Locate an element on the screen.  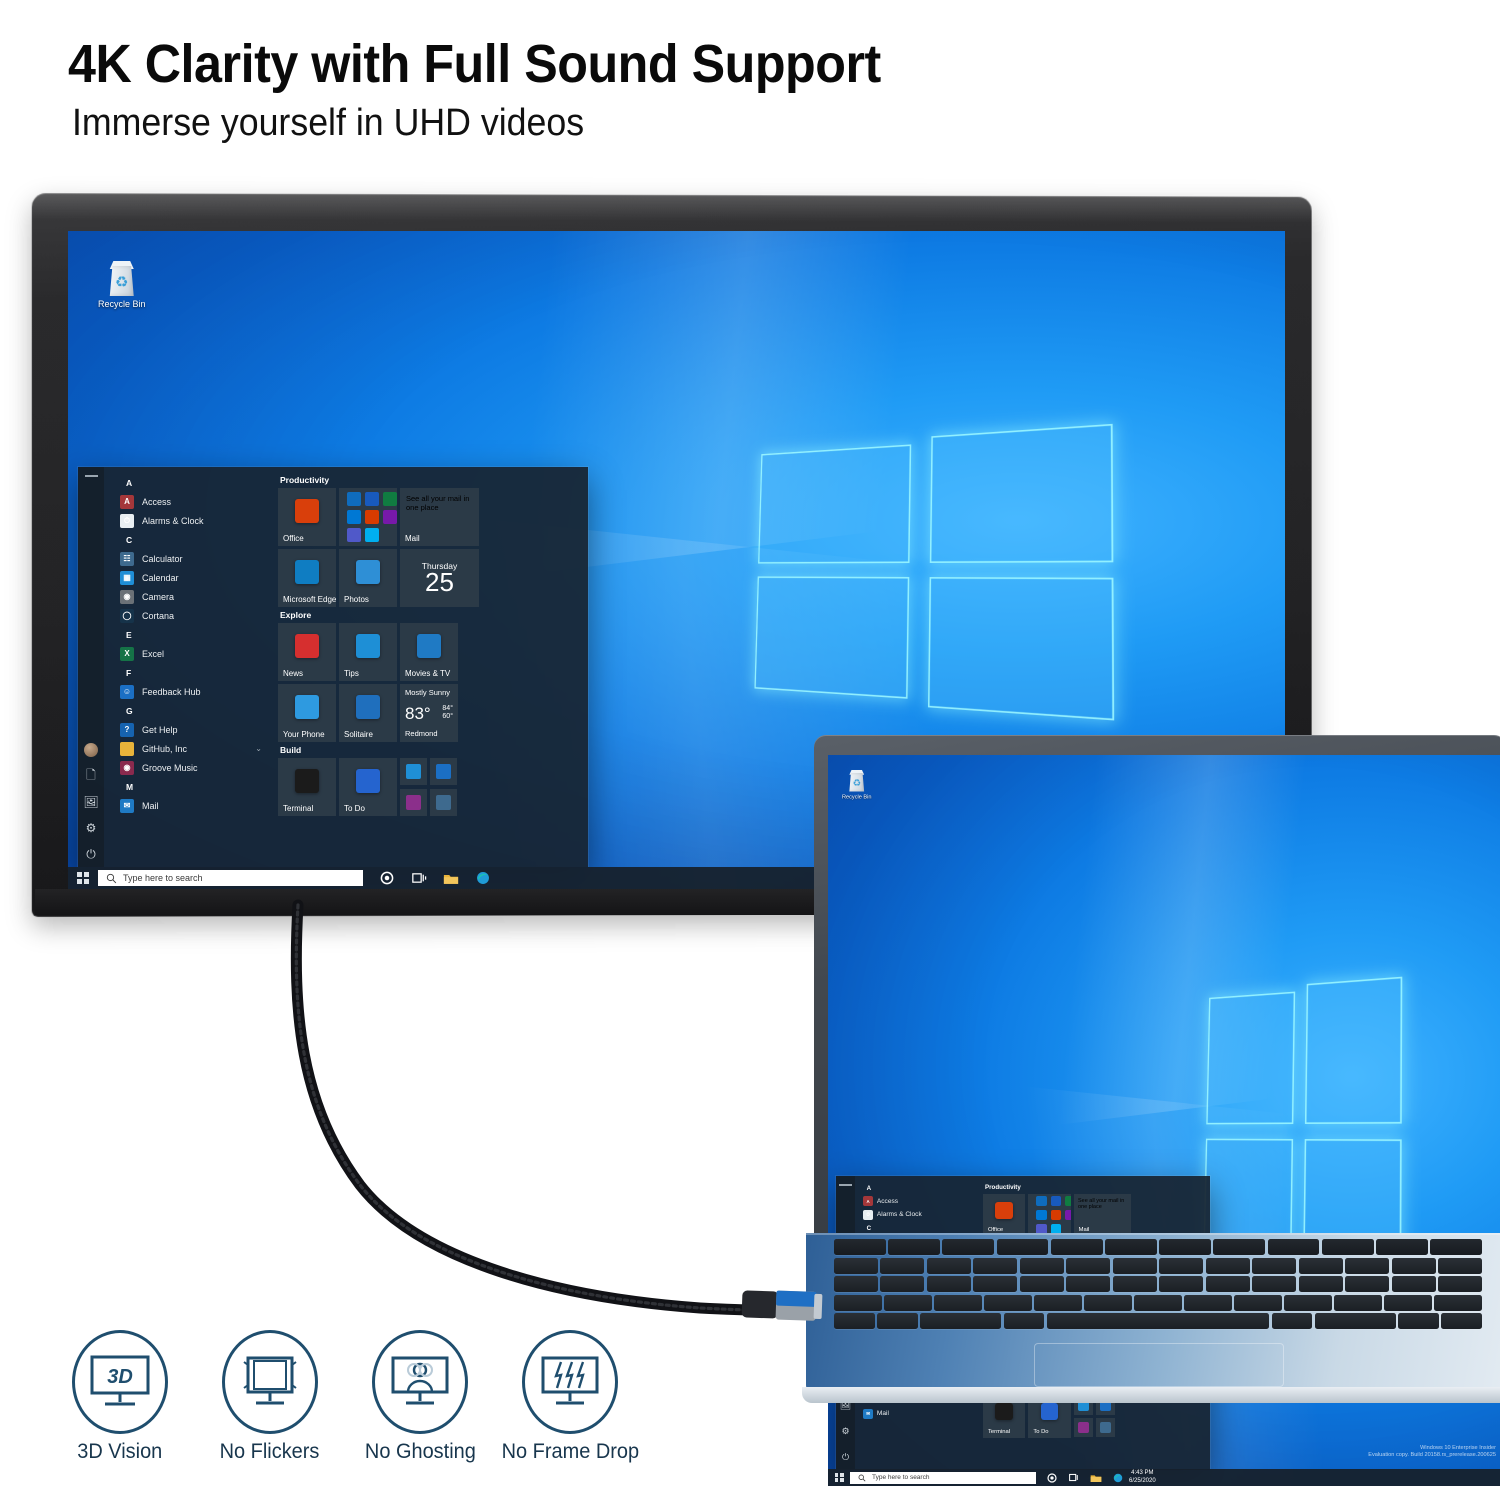
taskbar-icons: 4:43 PM 6/25/2020 is located at coordinates (1100, 1477).